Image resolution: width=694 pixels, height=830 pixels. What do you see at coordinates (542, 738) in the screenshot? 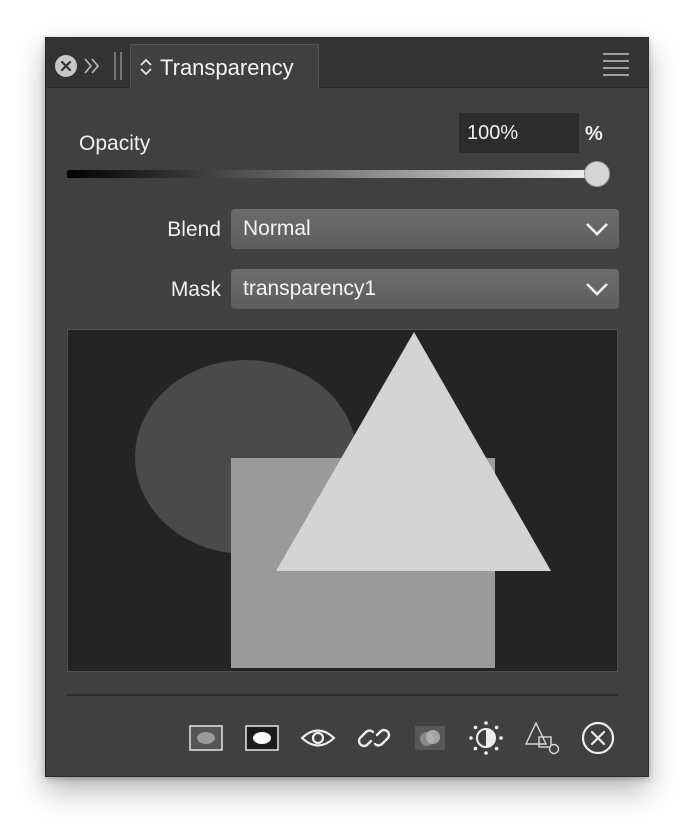
I see `shapes-icon` at bounding box center [542, 738].